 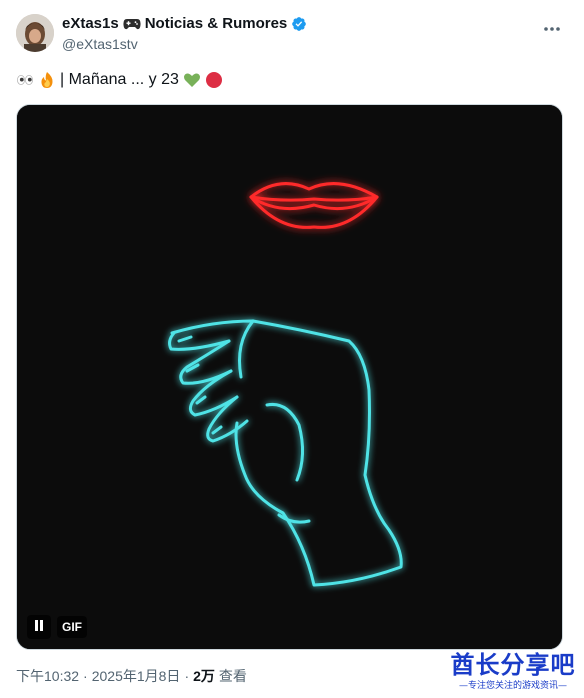 What do you see at coordinates (513, 665) in the screenshot?
I see `watermark-title: 酋长分享吧` at bounding box center [513, 665].